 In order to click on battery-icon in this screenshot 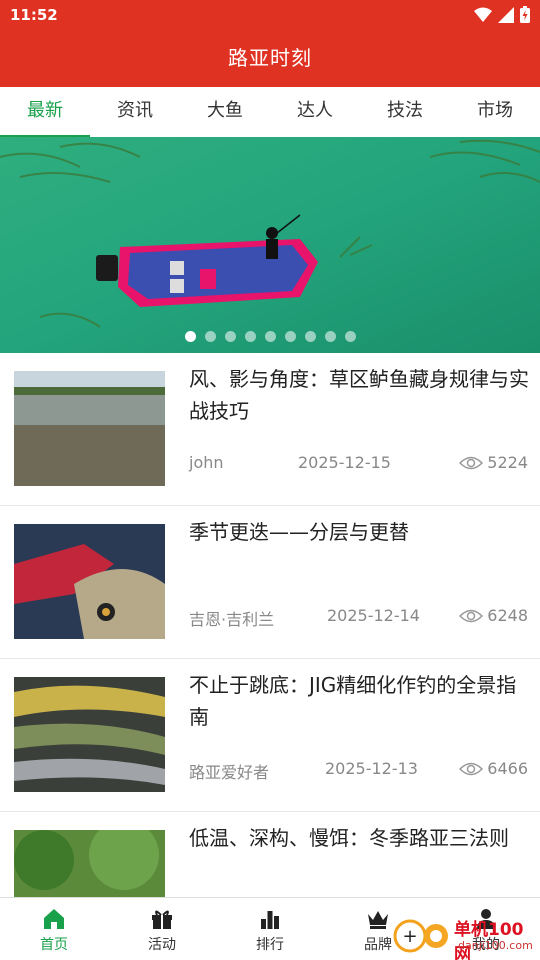, I will do `click(525, 14)`.